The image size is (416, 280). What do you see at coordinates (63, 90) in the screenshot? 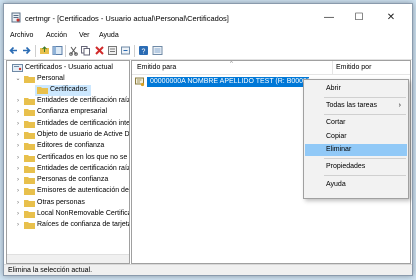
I see `tree-item-certificados: Certificados` at bounding box center [63, 90].